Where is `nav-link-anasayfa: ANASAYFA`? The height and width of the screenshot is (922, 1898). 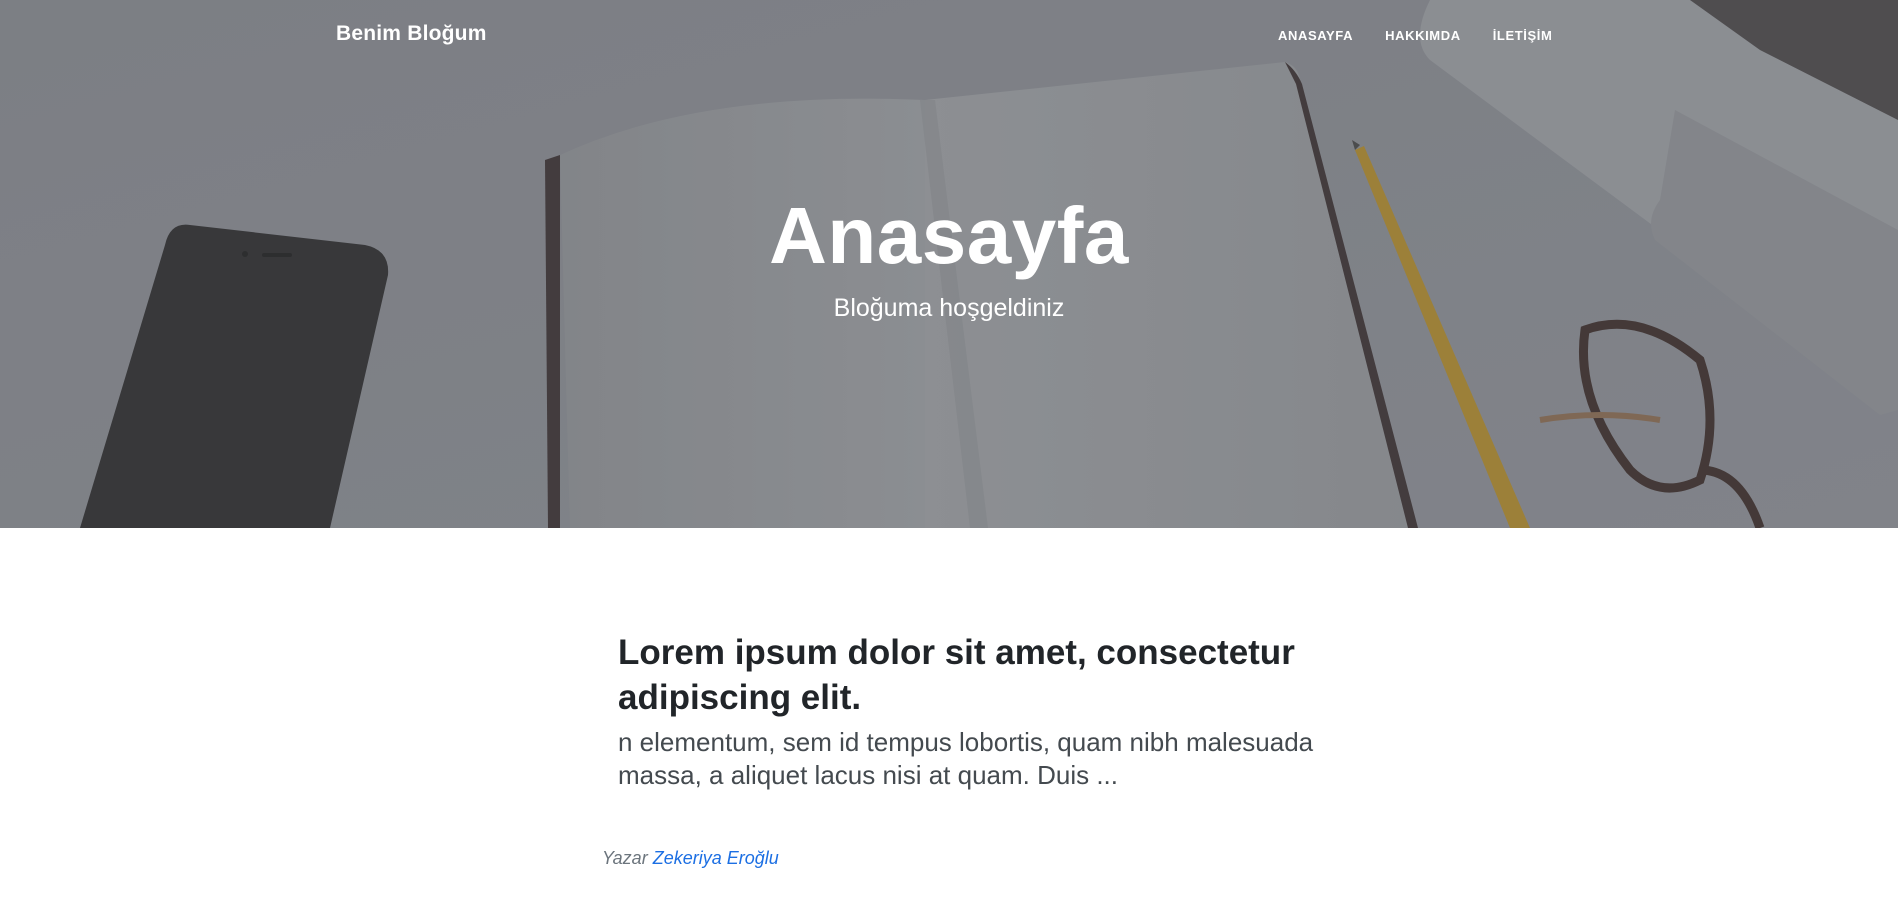 nav-link-anasayfa: ANASAYFA is located at coordinates (1315, 35).